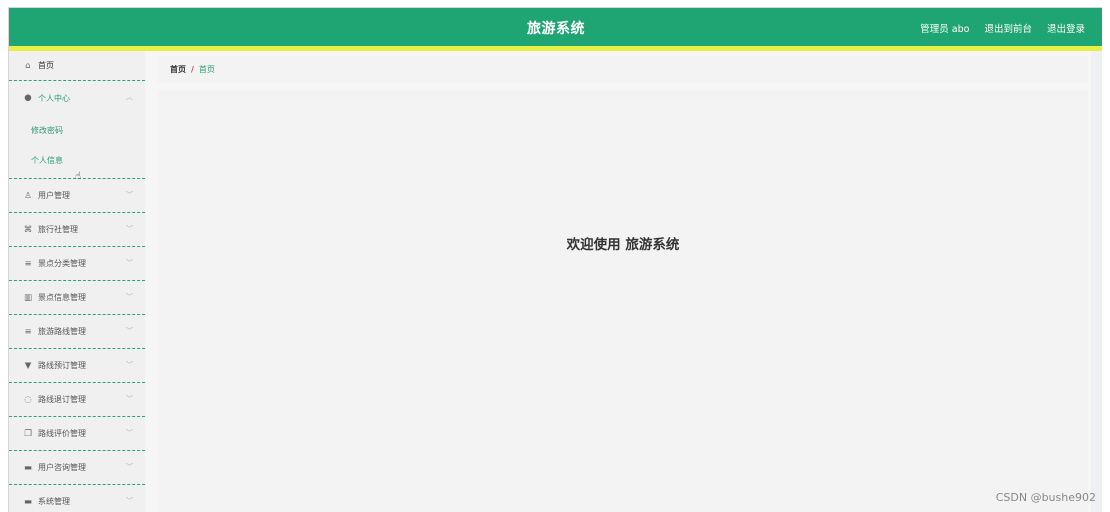  What do you see at coordinates (54, 195) in the screenshot?
I see `sidebar-item-label: 用户管理` at bounding box center [54, 195].